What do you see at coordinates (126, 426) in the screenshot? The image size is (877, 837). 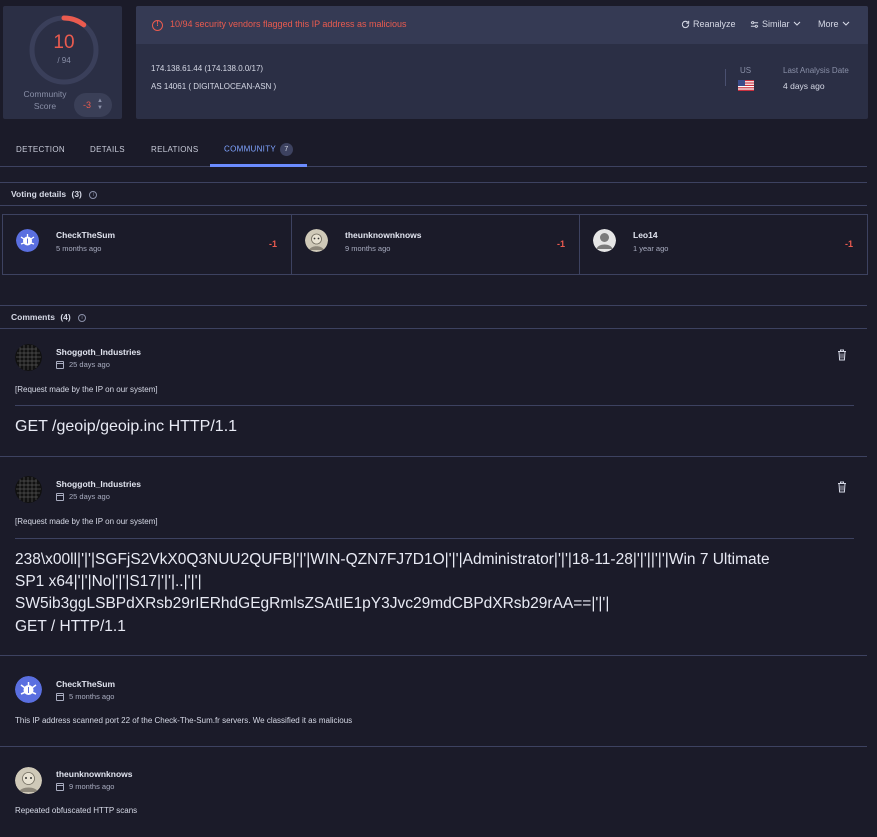 I see `comment-body-line: GET /geoip/geoip.inc HTTP/1.1` at bounding box center [126, 426].